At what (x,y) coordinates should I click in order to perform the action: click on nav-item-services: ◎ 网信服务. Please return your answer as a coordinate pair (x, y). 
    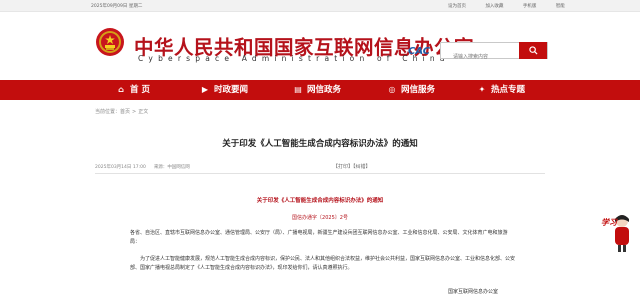
    Looking at the image, I should click on (411, 90).